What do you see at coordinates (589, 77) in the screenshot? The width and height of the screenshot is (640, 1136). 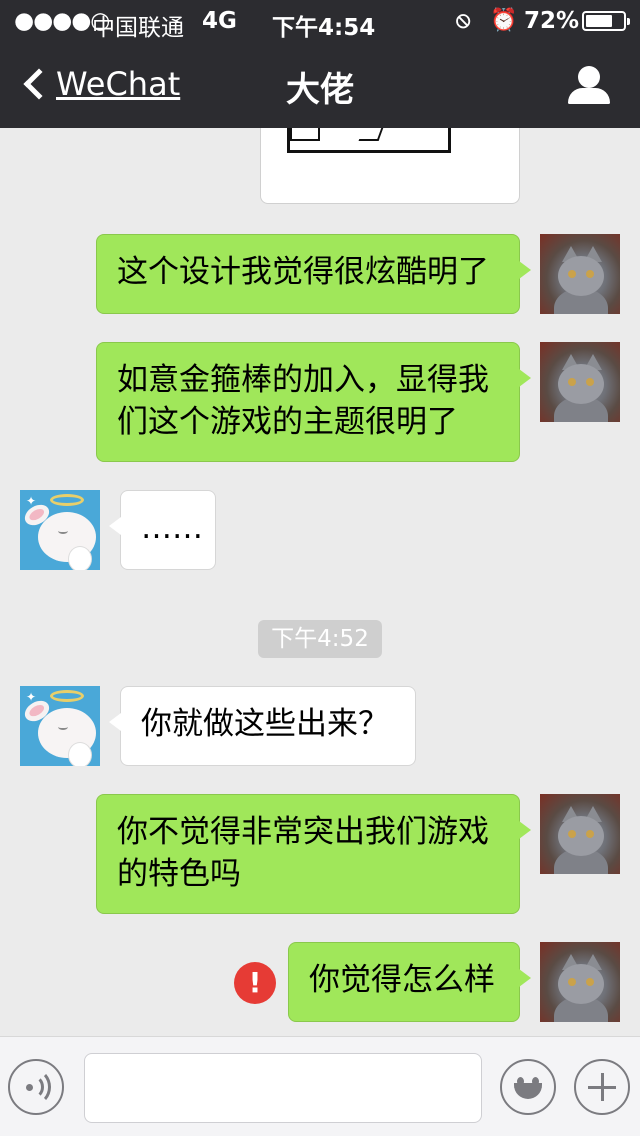 I see `person-icon` at bounding box center [589, 77].